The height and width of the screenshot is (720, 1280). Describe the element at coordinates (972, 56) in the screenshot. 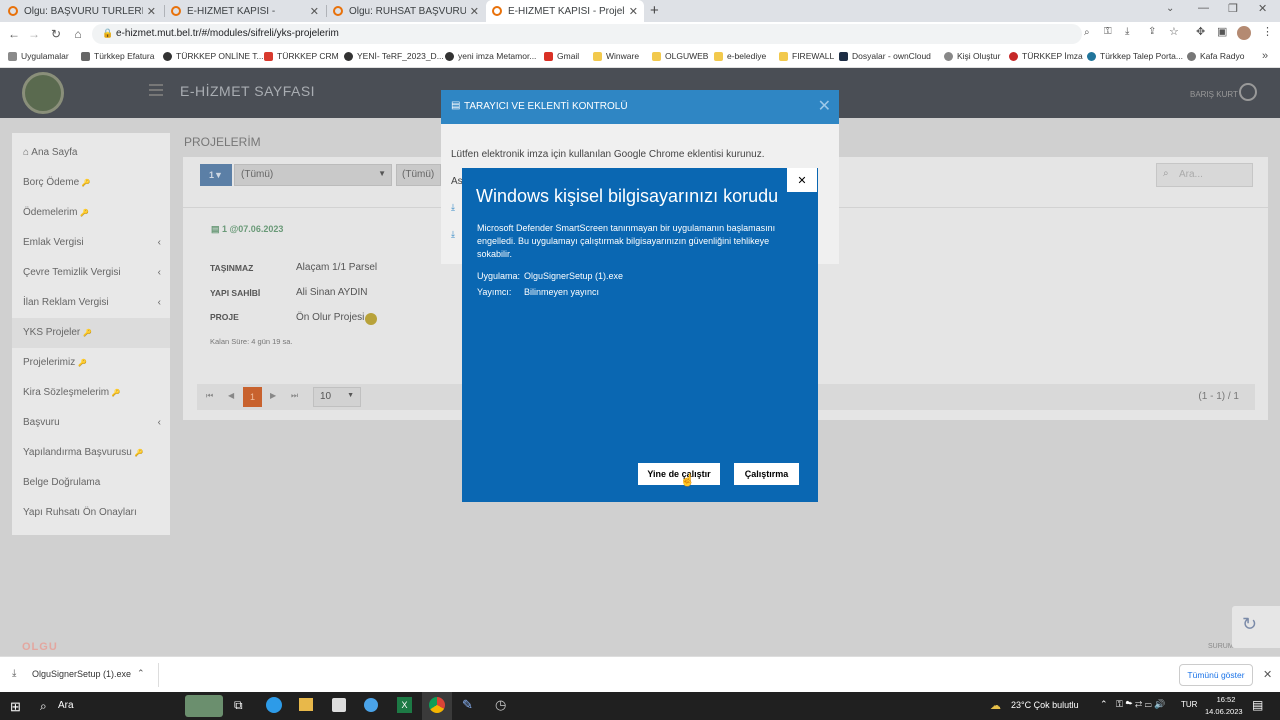

I see `bookmark-item: Kişi Oluştur` at that location.